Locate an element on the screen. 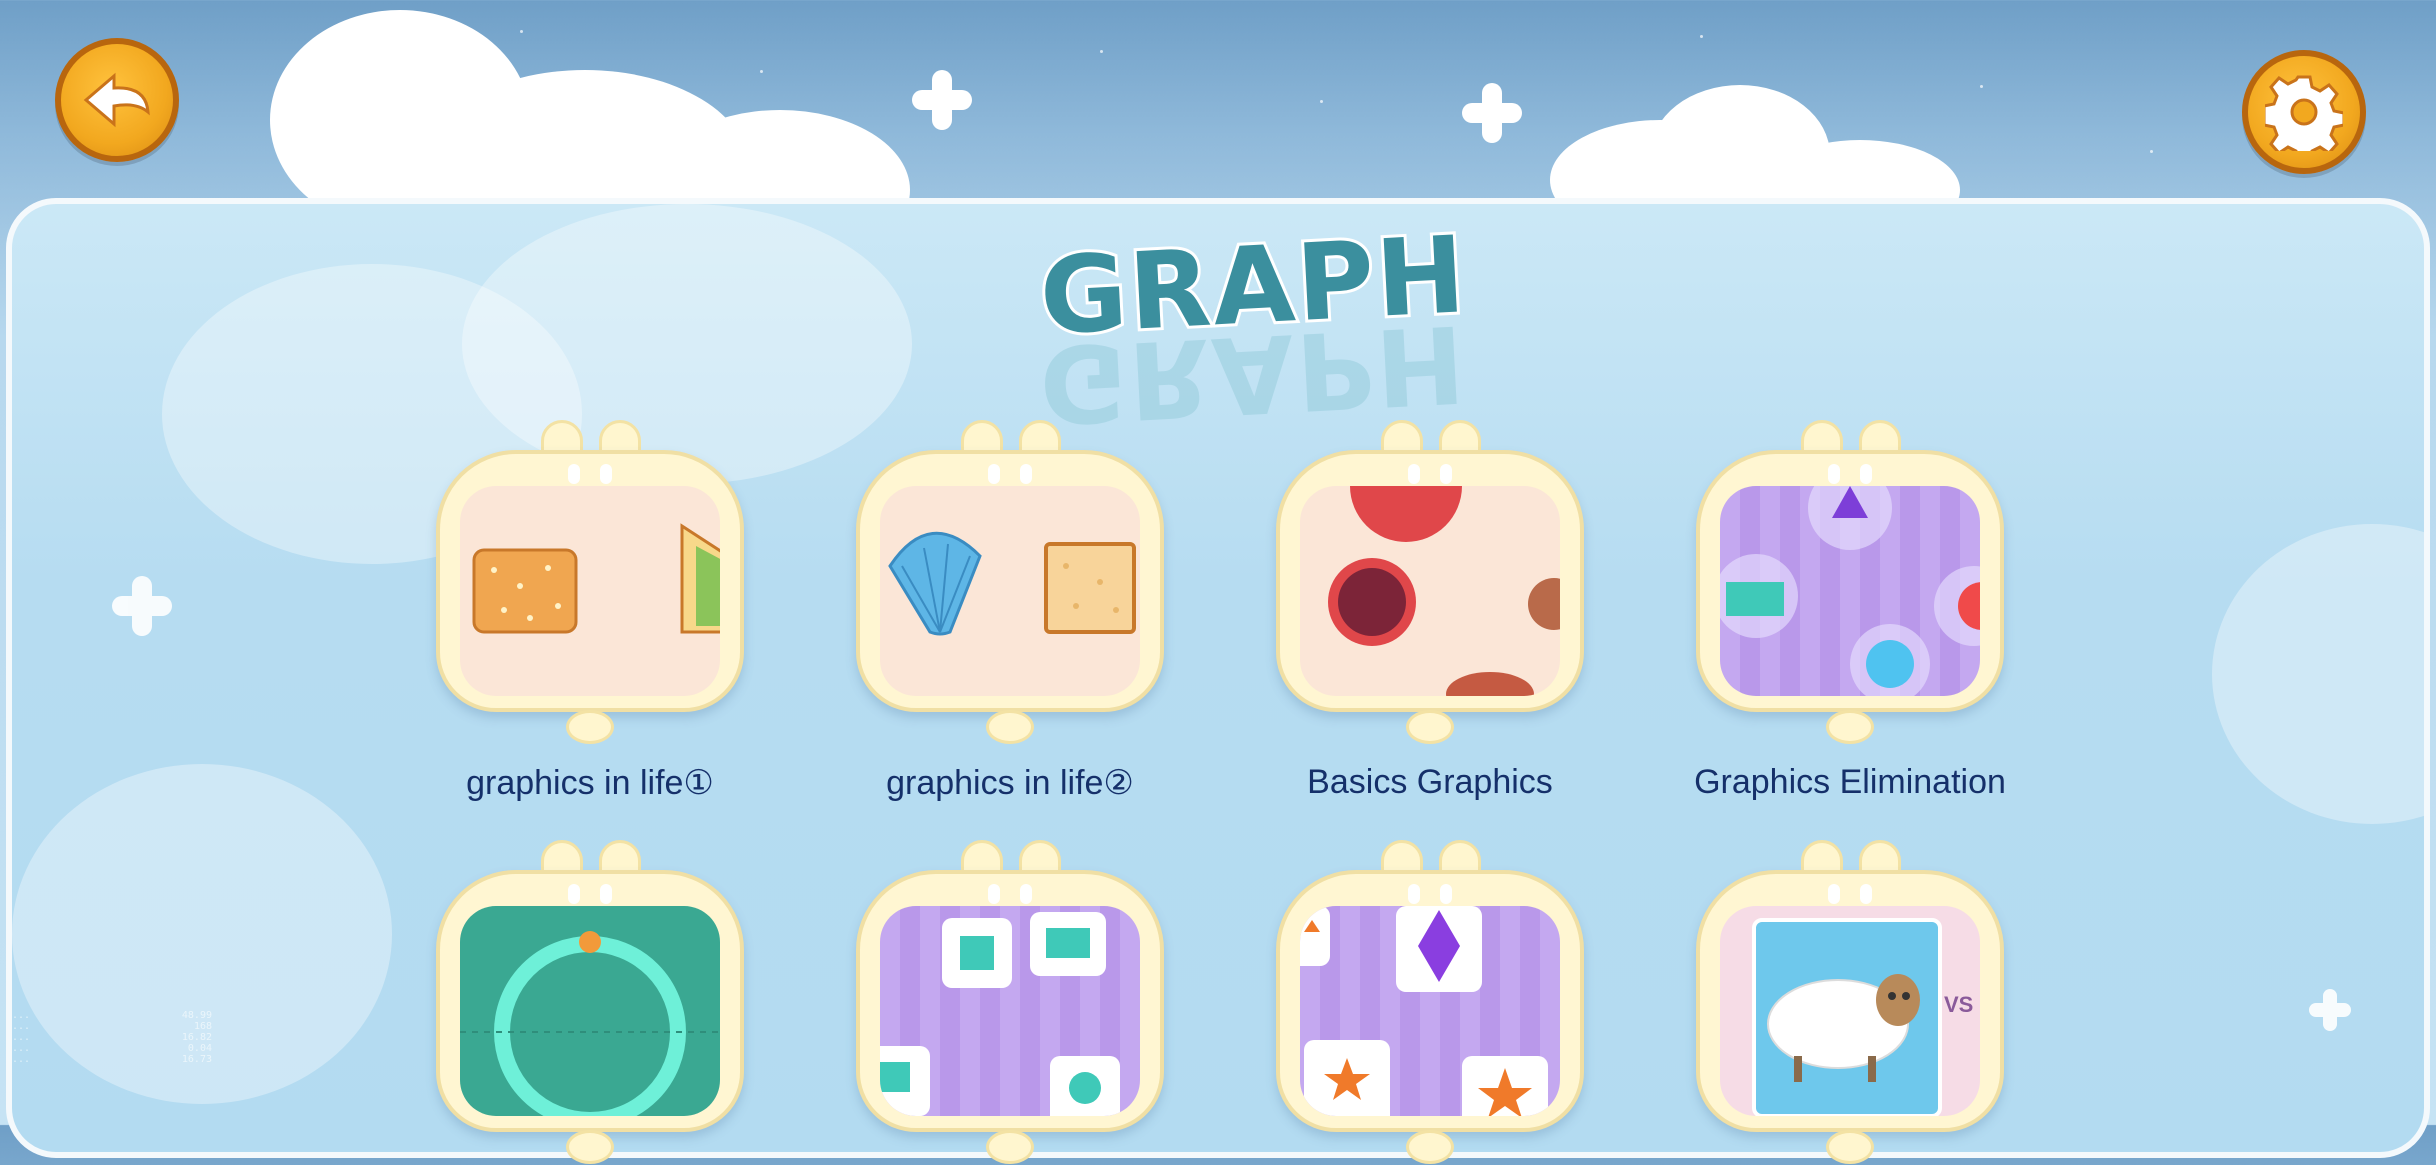 This screenshot has height=1165, width=2436. level-label: graphics in life① is located at coordinates (590, 783).